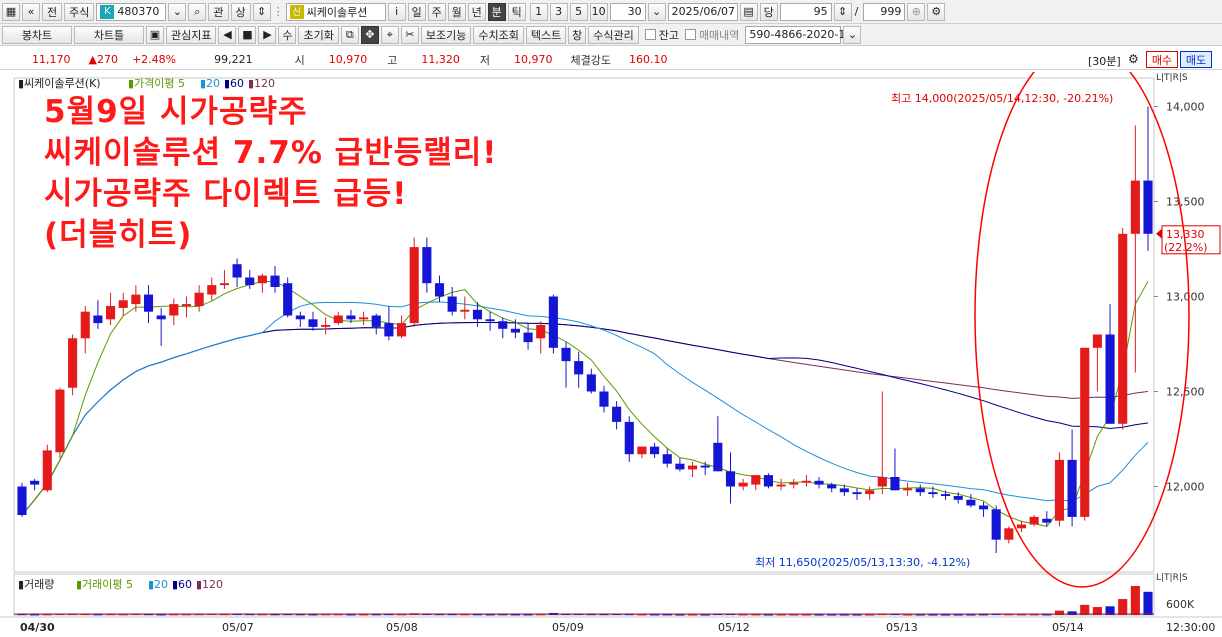  What do you see at coordinates (668, 35) in the screenshot?
I see `balance-label: 잔고` at bounding box center [668, 35].